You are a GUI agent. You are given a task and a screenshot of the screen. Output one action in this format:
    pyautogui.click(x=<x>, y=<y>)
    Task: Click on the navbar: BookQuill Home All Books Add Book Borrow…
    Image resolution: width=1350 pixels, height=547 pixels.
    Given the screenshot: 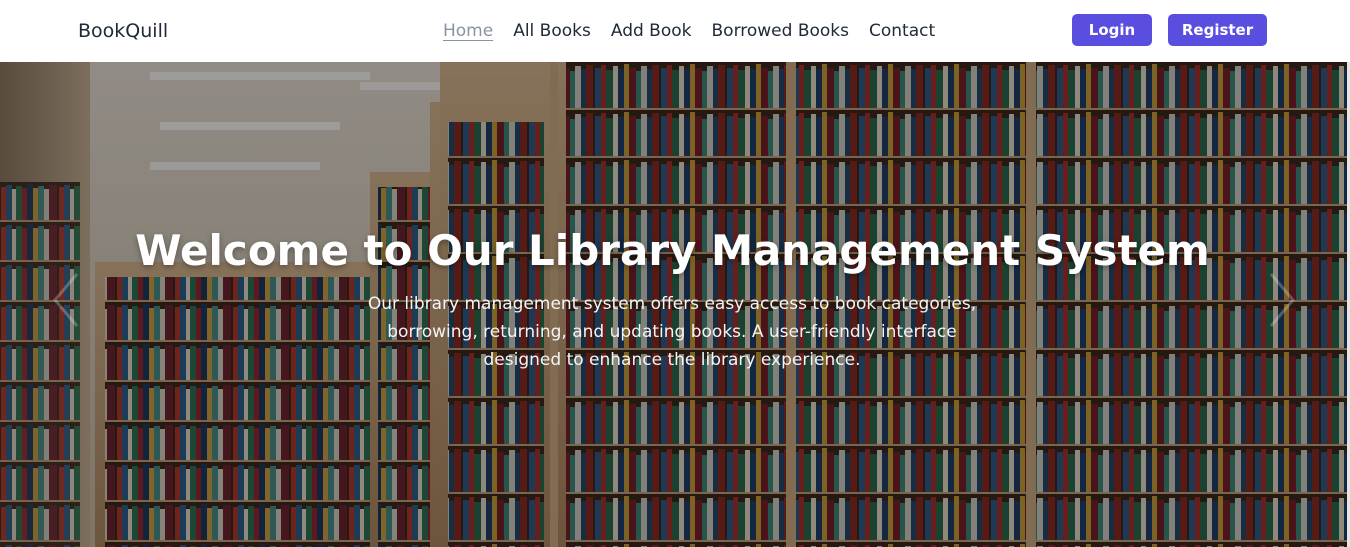 What is the action you would take?
    pyautogui.click(x=675, y=31)
    